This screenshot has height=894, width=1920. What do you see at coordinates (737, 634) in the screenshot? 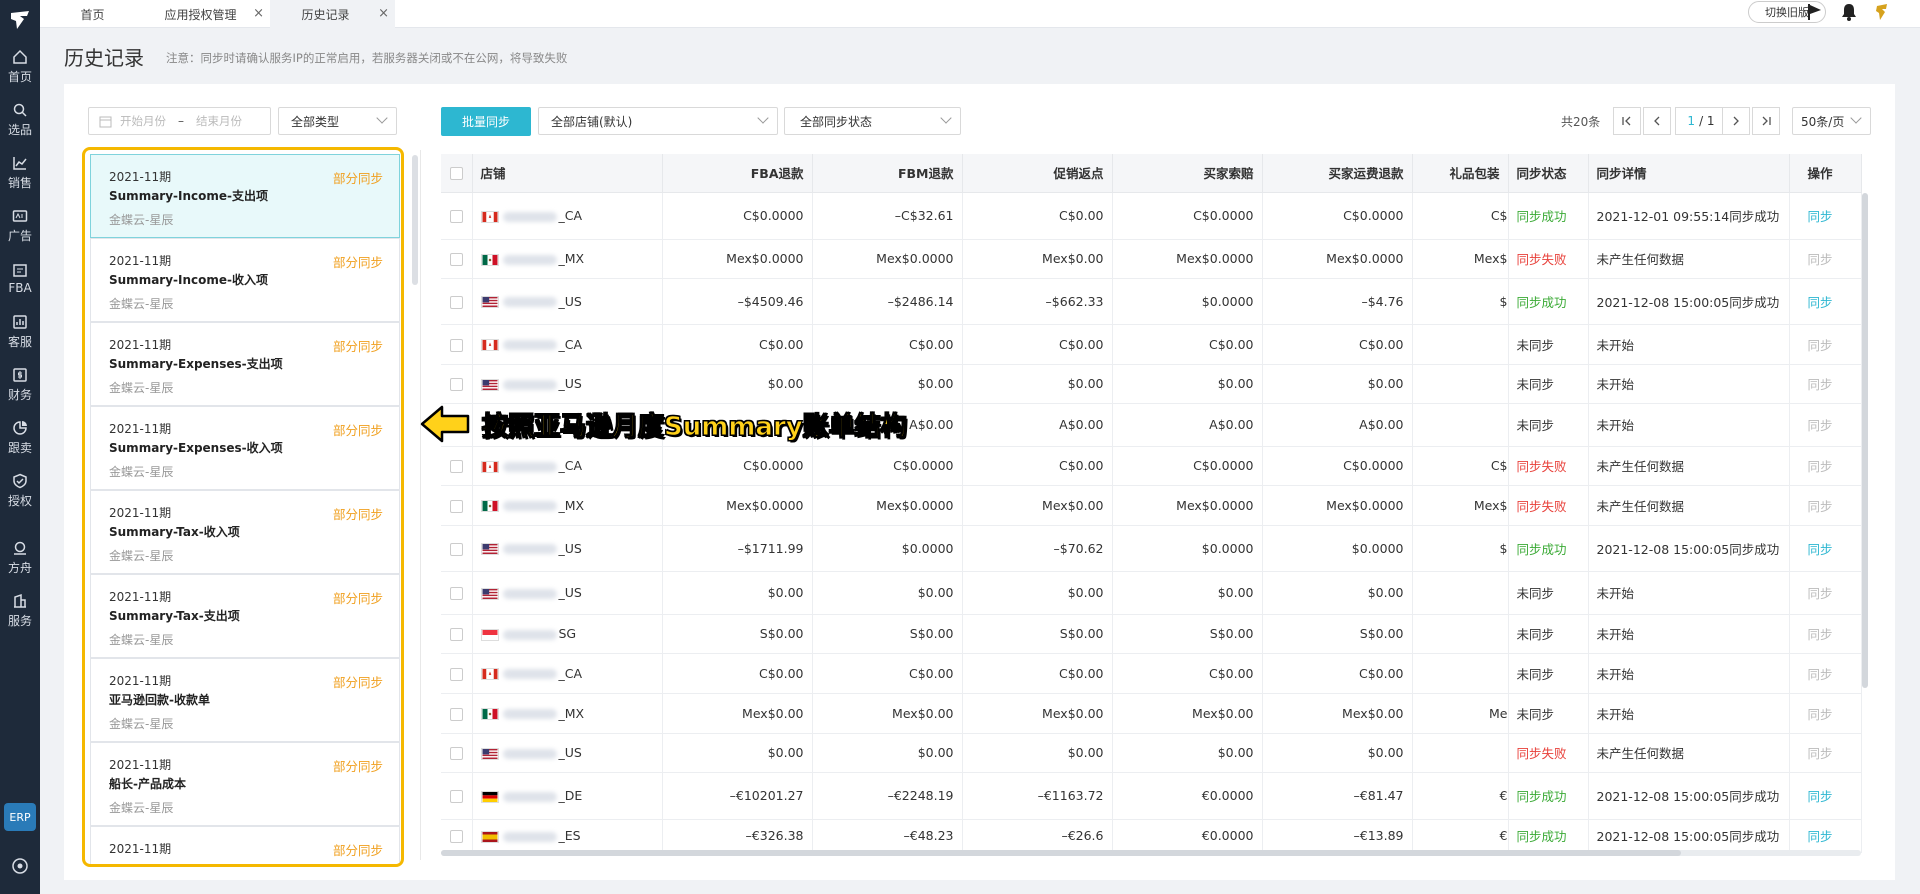
I see `cell-fba-refund: S$0.00` at bounding box center [737, 634].